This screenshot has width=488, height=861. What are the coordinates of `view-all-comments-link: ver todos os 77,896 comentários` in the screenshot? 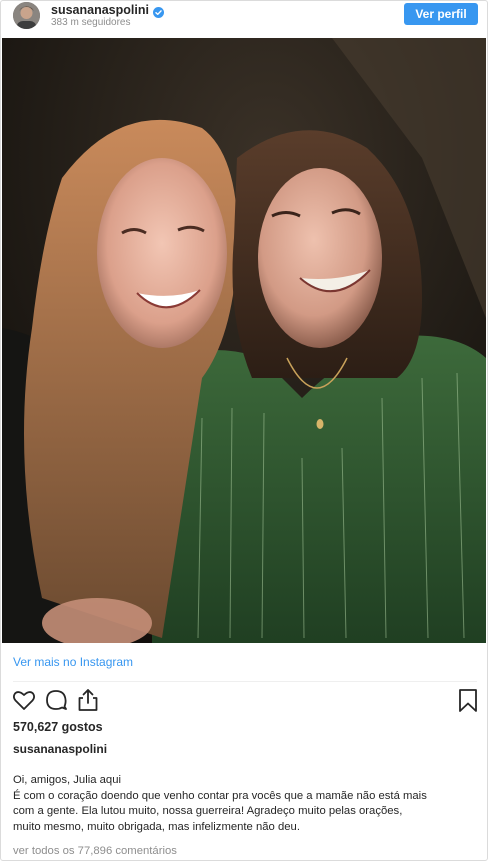 It's located at (95, 851).